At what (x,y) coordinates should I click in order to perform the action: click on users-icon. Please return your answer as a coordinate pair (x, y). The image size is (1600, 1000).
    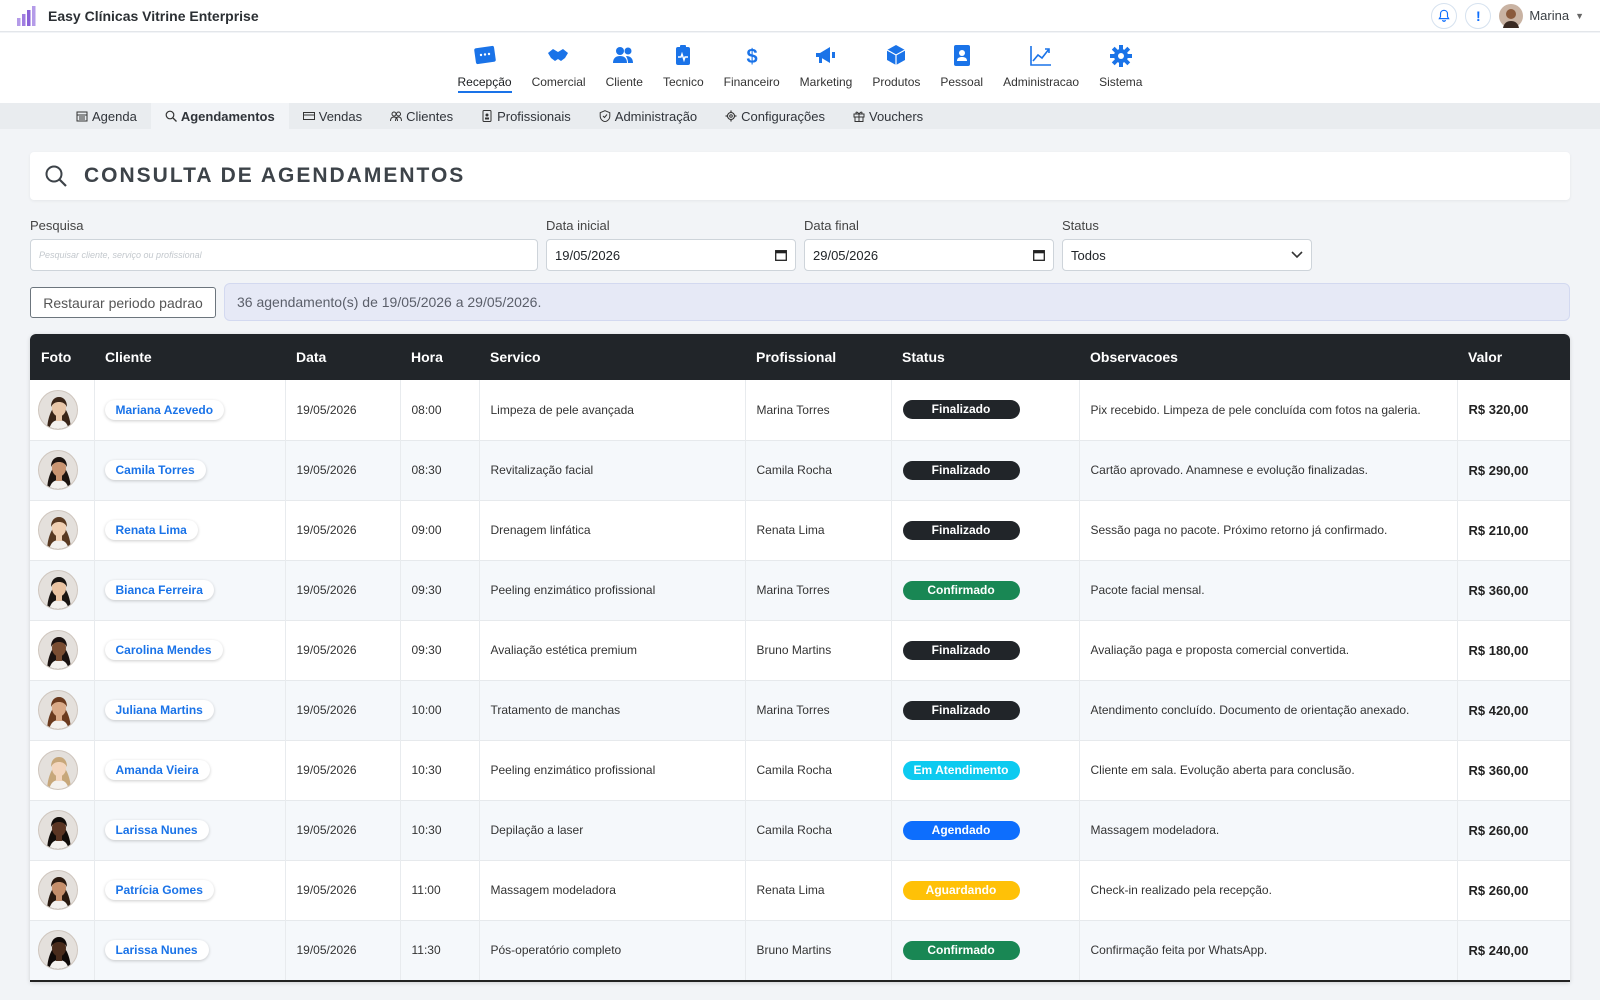
    Looking at the image, I should click on (624, 56).